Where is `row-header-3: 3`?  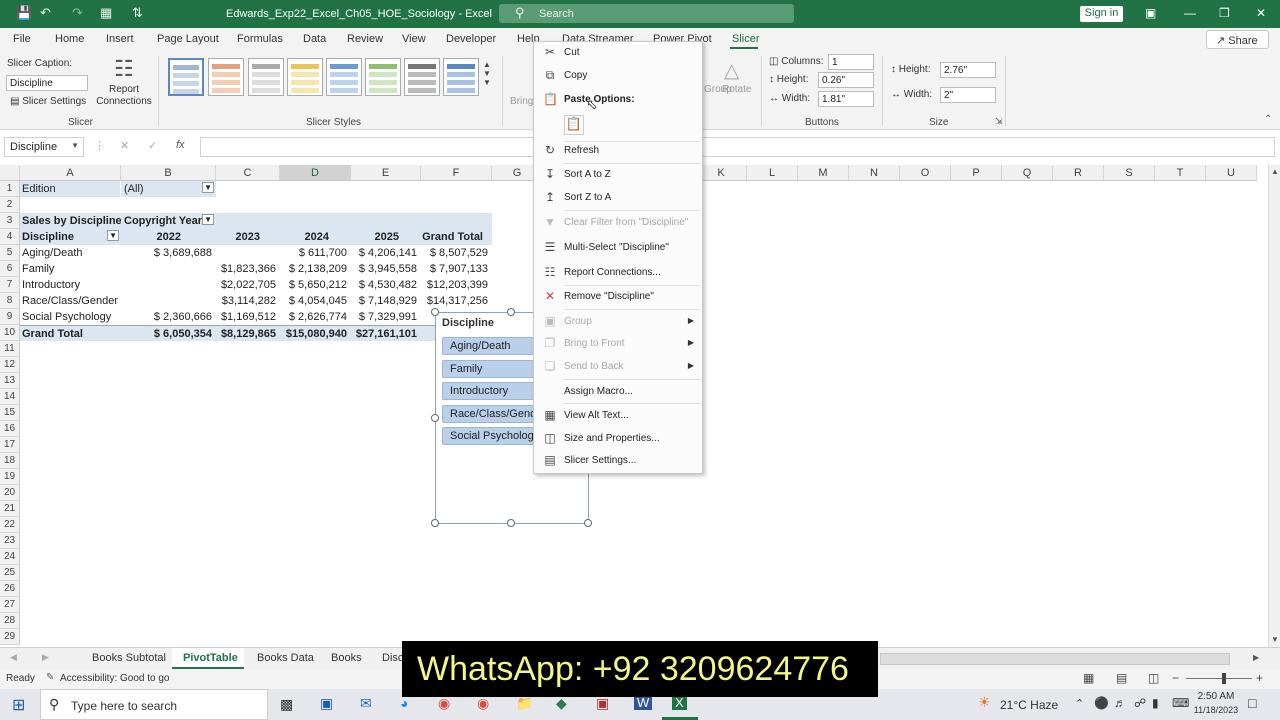
row-header-3: 3 is located at coordinates (10, 221).